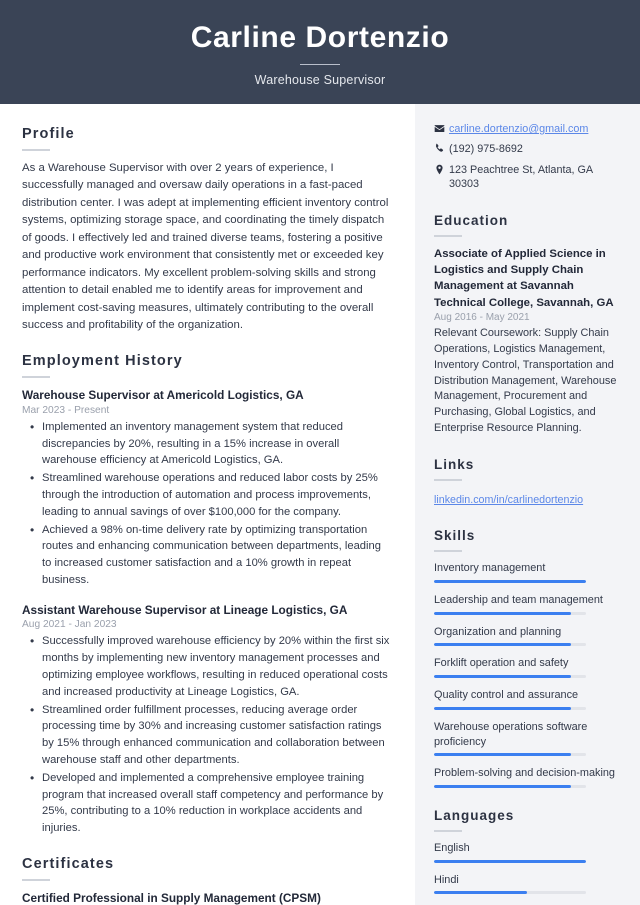 This screenshot has height=905, width=640. I want to click on skill-item: Problem-solving and decision-making, so click(527, 777).